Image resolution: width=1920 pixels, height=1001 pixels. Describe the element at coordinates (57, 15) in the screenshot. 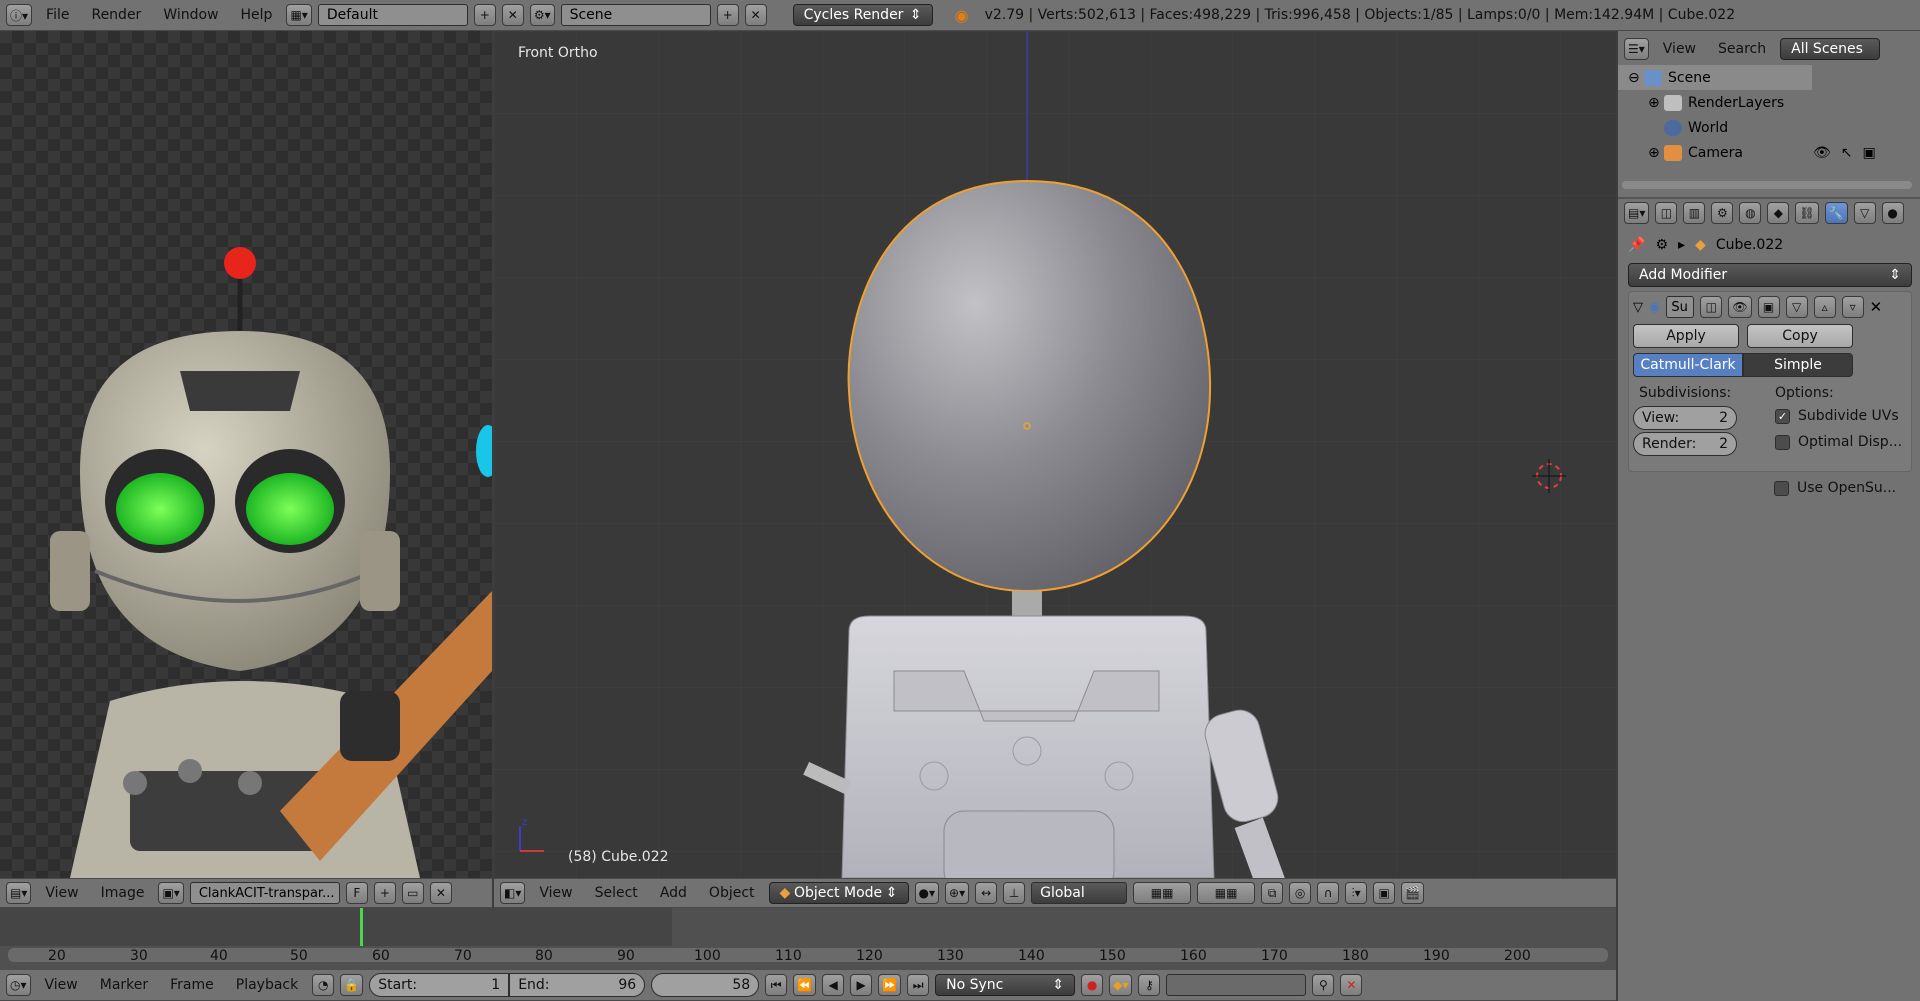

I see `menu-file: File` at that location.